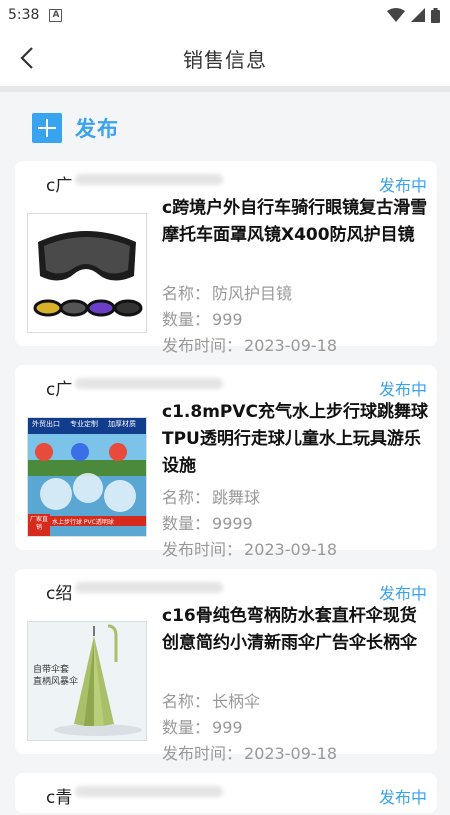 The width and height of the screenshot is (450, 815). What do you see at coordinates (396, 15) in the screenshot?
I see `wifi-icon` at bounding box center [396, 15].